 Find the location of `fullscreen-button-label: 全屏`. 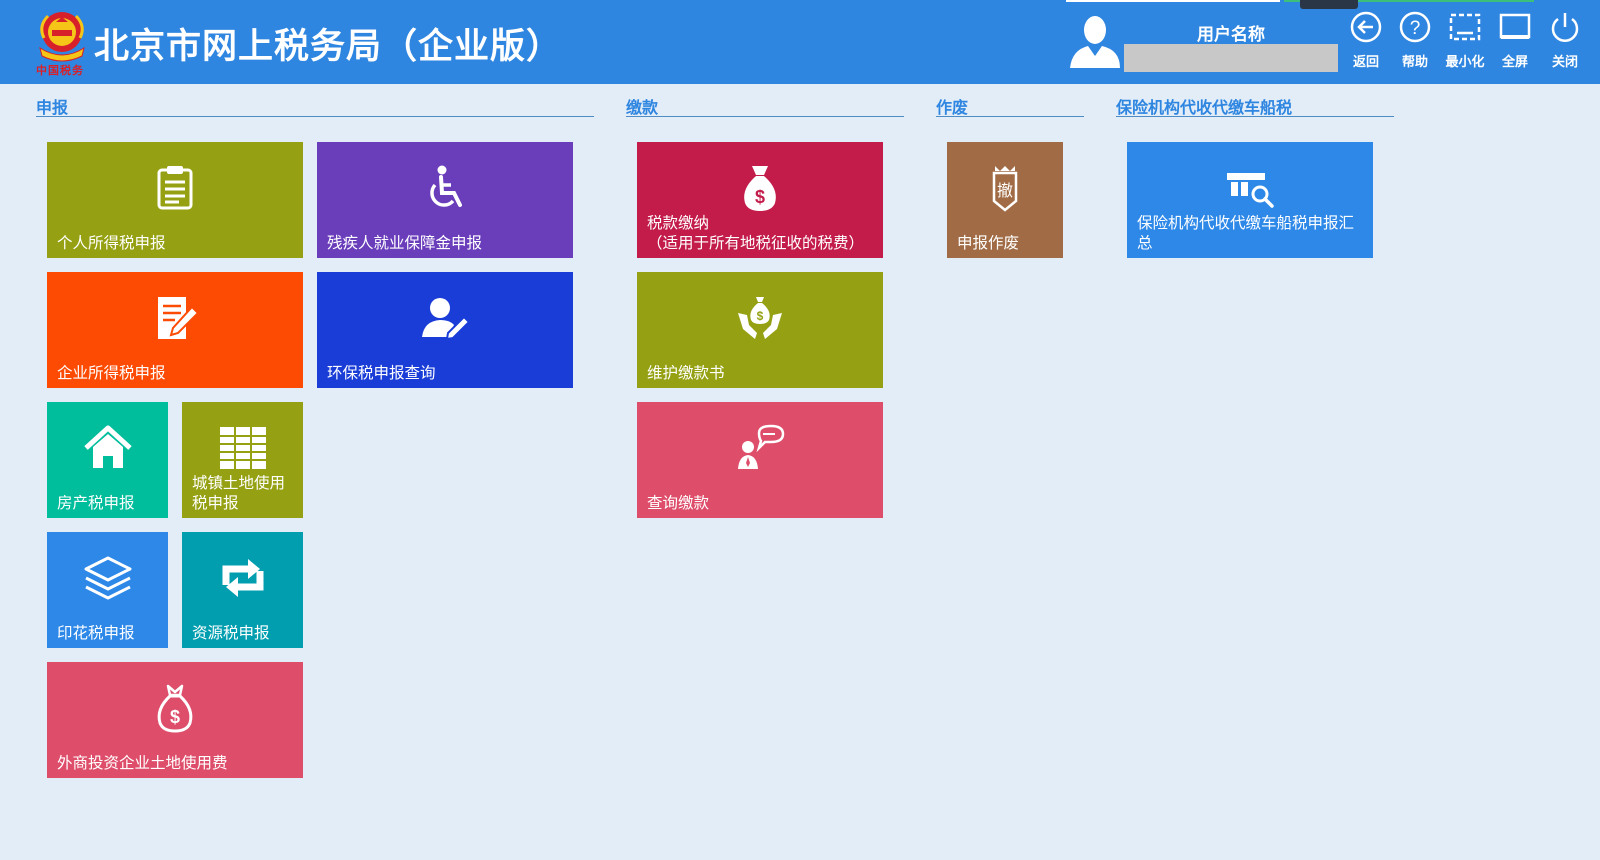

fullscreen-button-label: 全屏 is located at coordinates (1514, 62).